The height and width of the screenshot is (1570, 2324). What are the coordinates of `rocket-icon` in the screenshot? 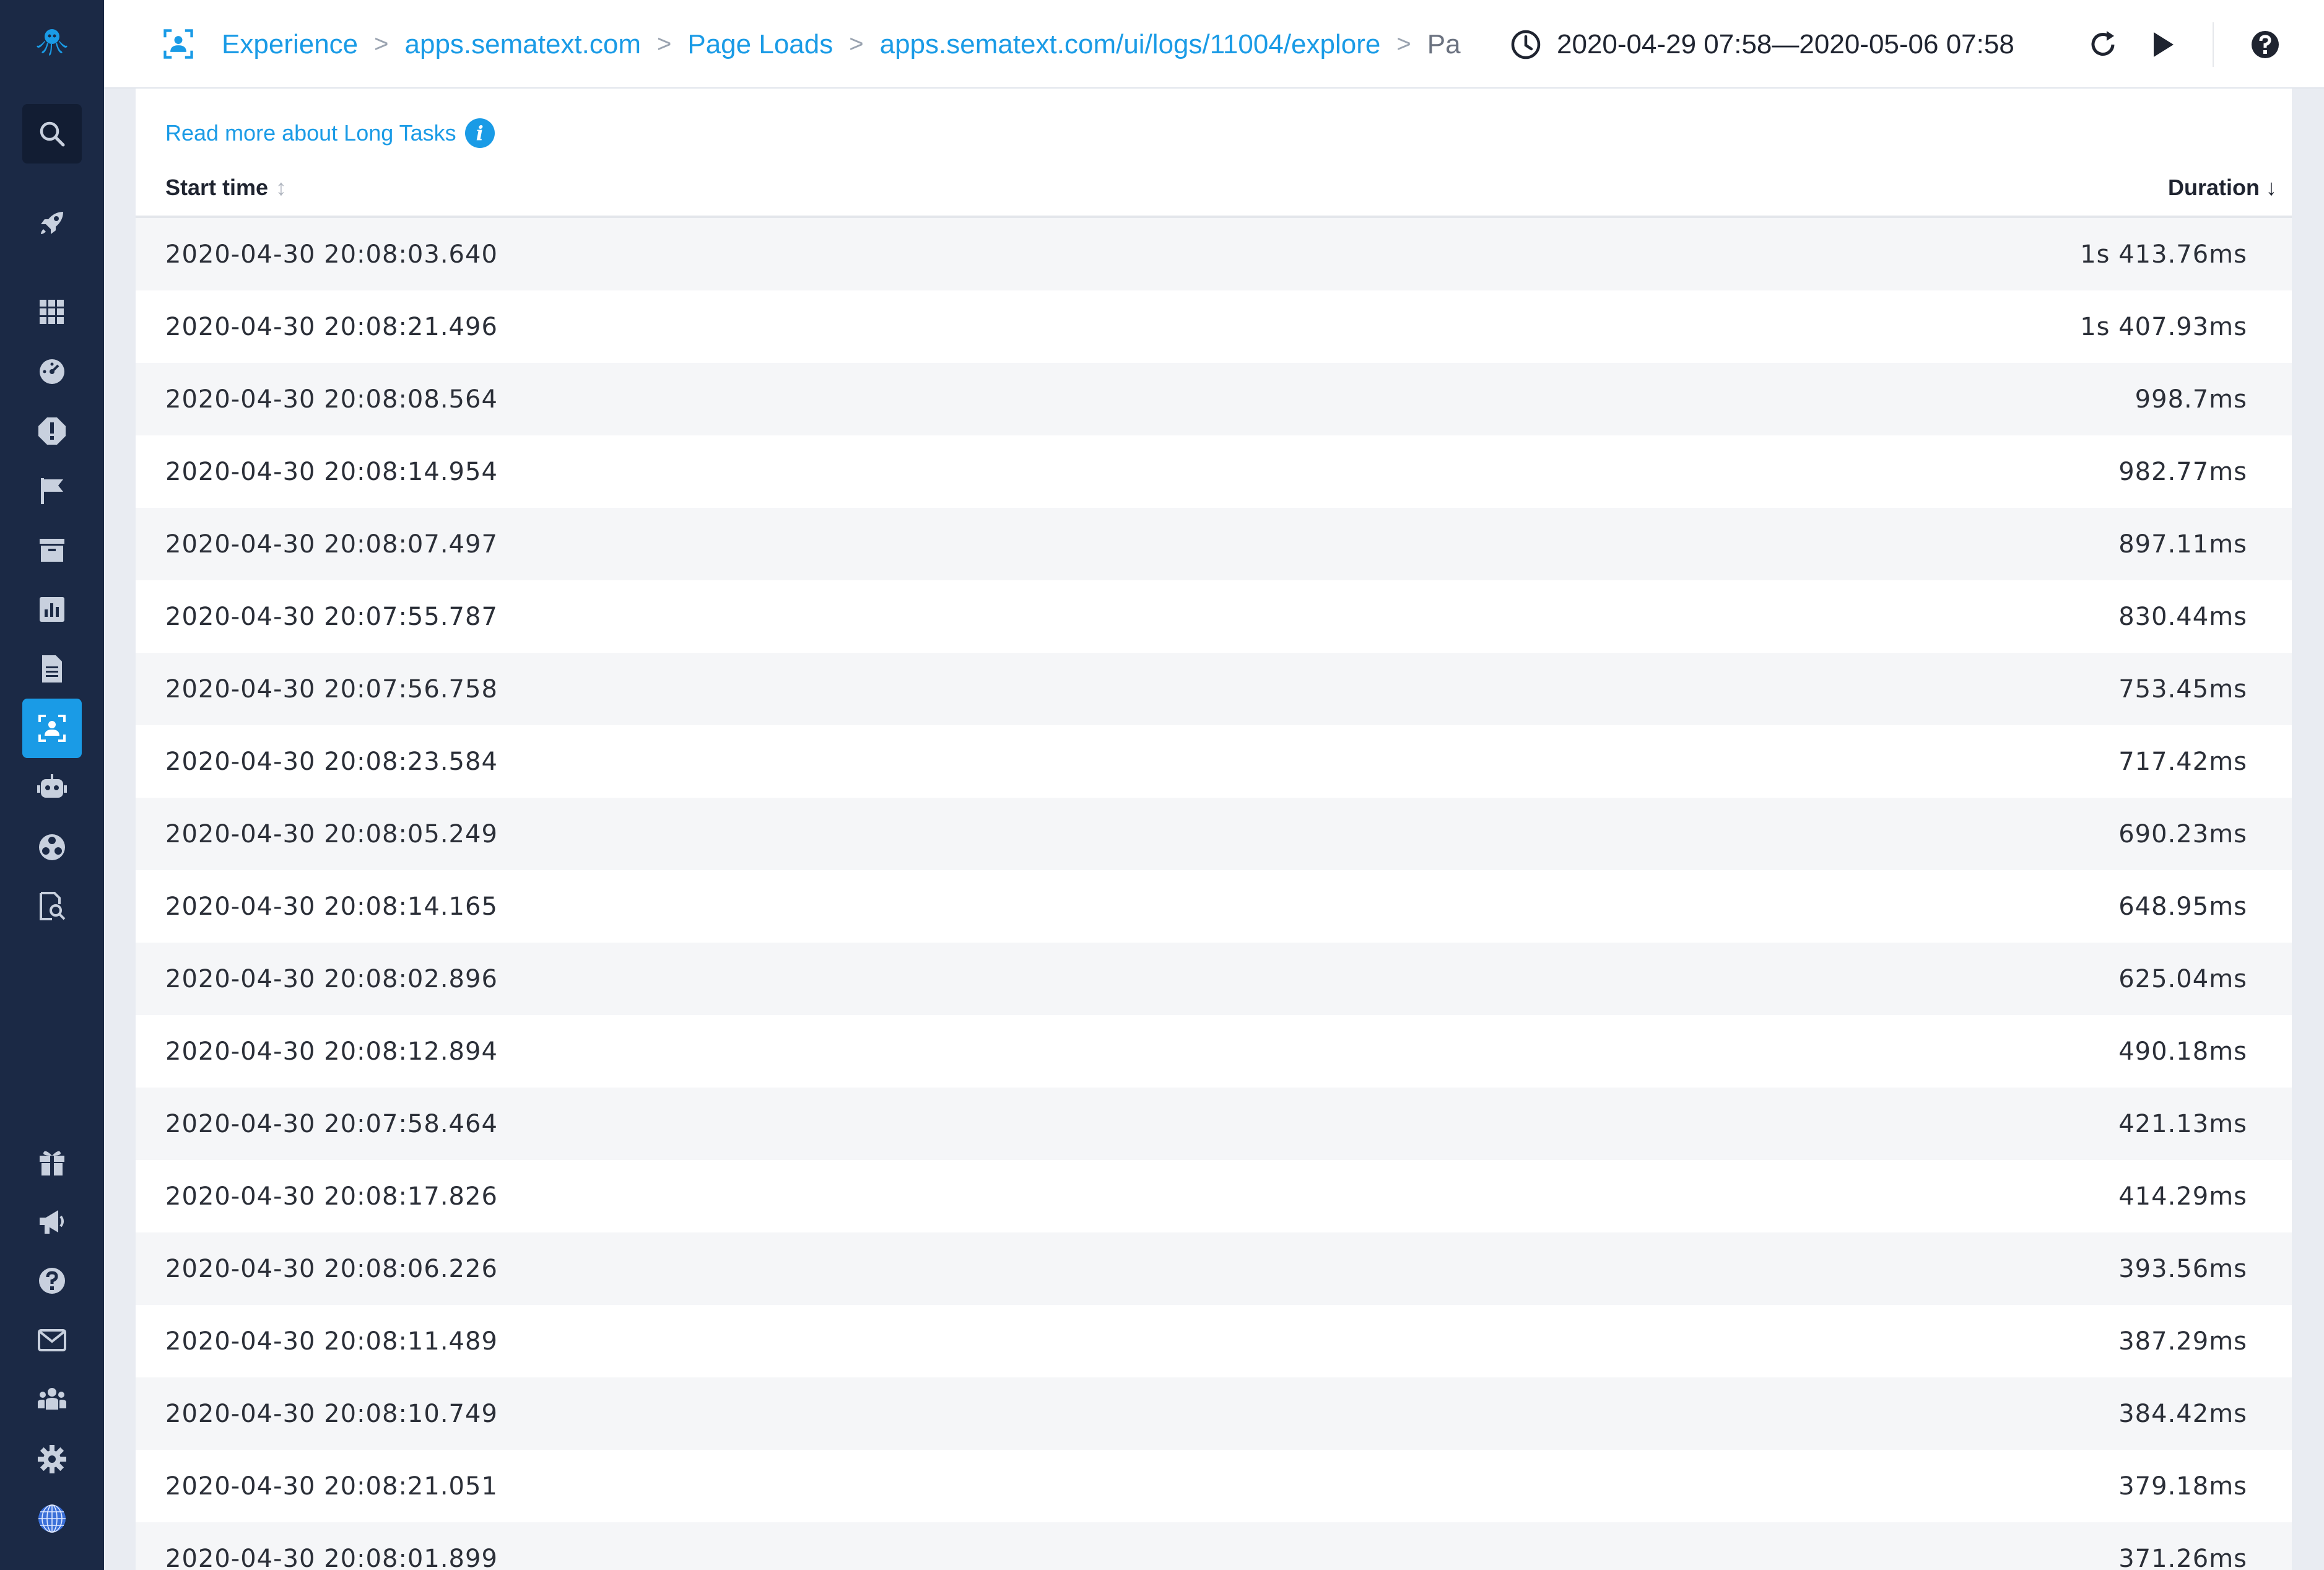 It's located at (52, 223).